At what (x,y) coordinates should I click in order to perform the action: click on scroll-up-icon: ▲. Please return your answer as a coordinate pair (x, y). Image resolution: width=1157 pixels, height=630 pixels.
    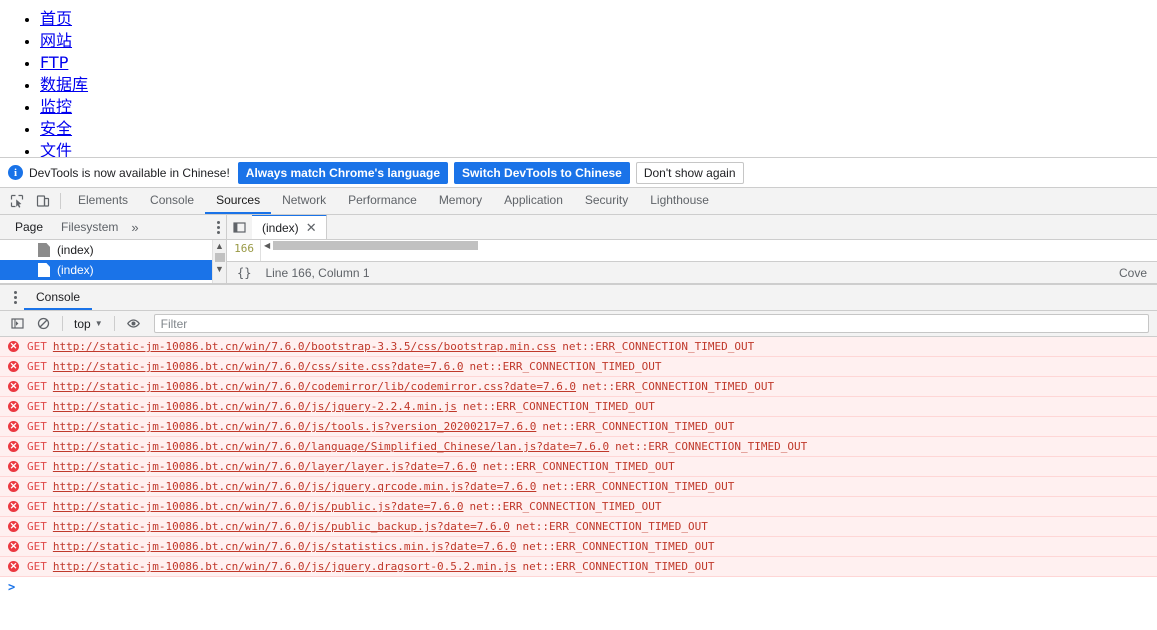
    Looking at the image, I should click on (219, 246).